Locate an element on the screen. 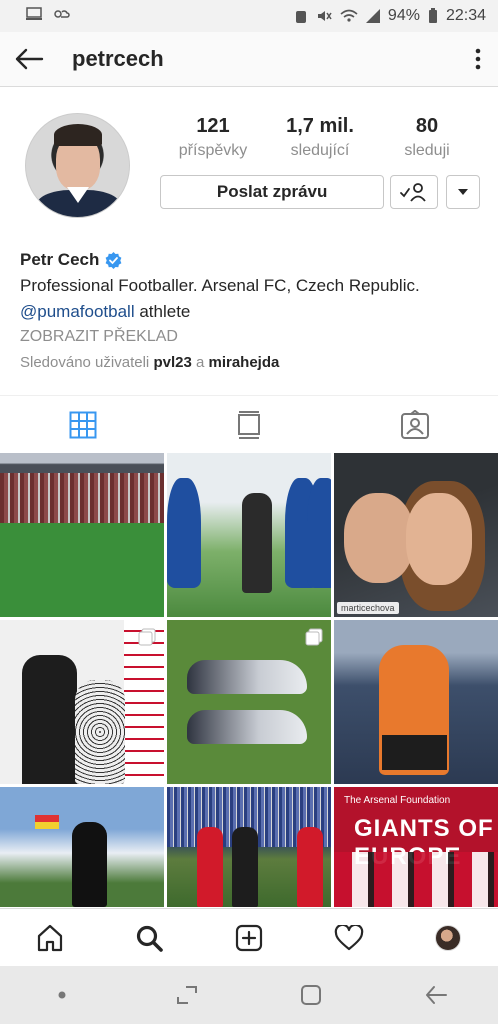 Image resolution: width=498 pixels, height=1024 pixels. suggested-users-dropdown is located at coordinates (463, 192).